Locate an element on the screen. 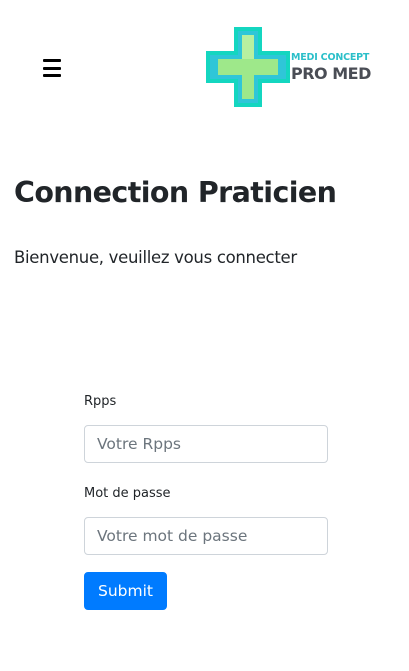 This screenshot has width=409, height=671. medical-cross-icon is located at coordinates (248, 67).